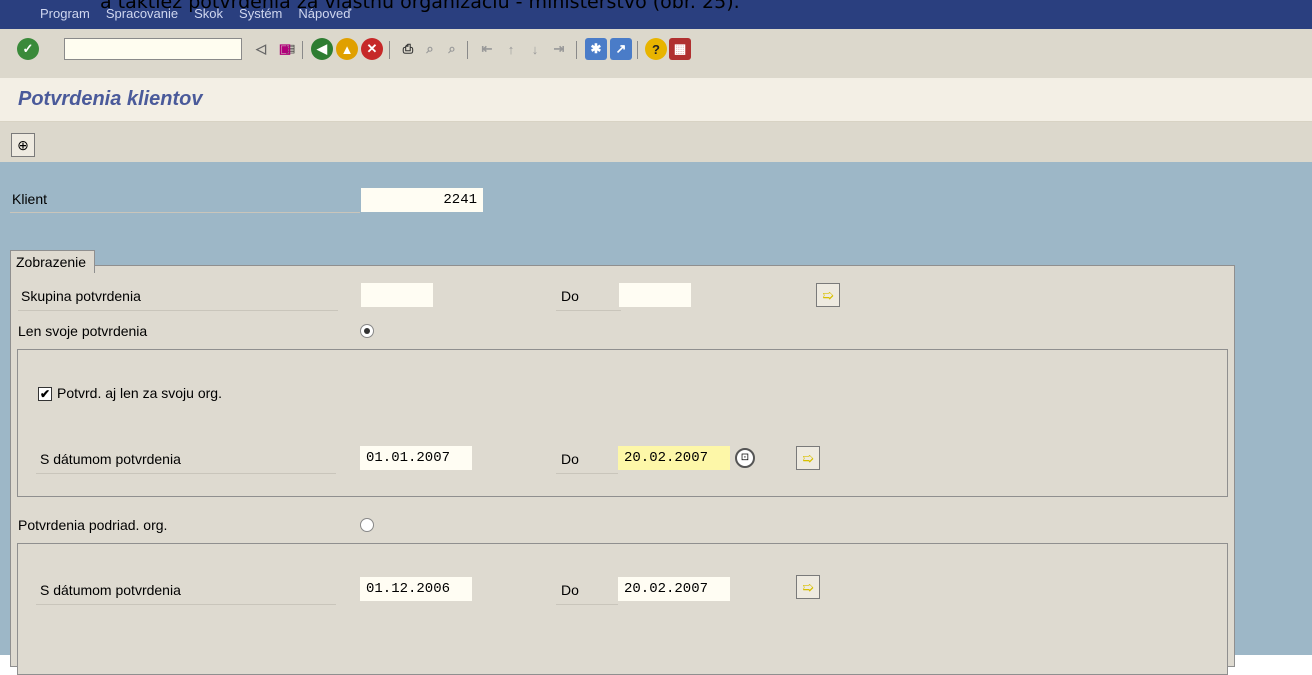 Image resolution: width=1312 pixels, height=675 pixels. I want to click on command-field: ▤, so click(179, 49).